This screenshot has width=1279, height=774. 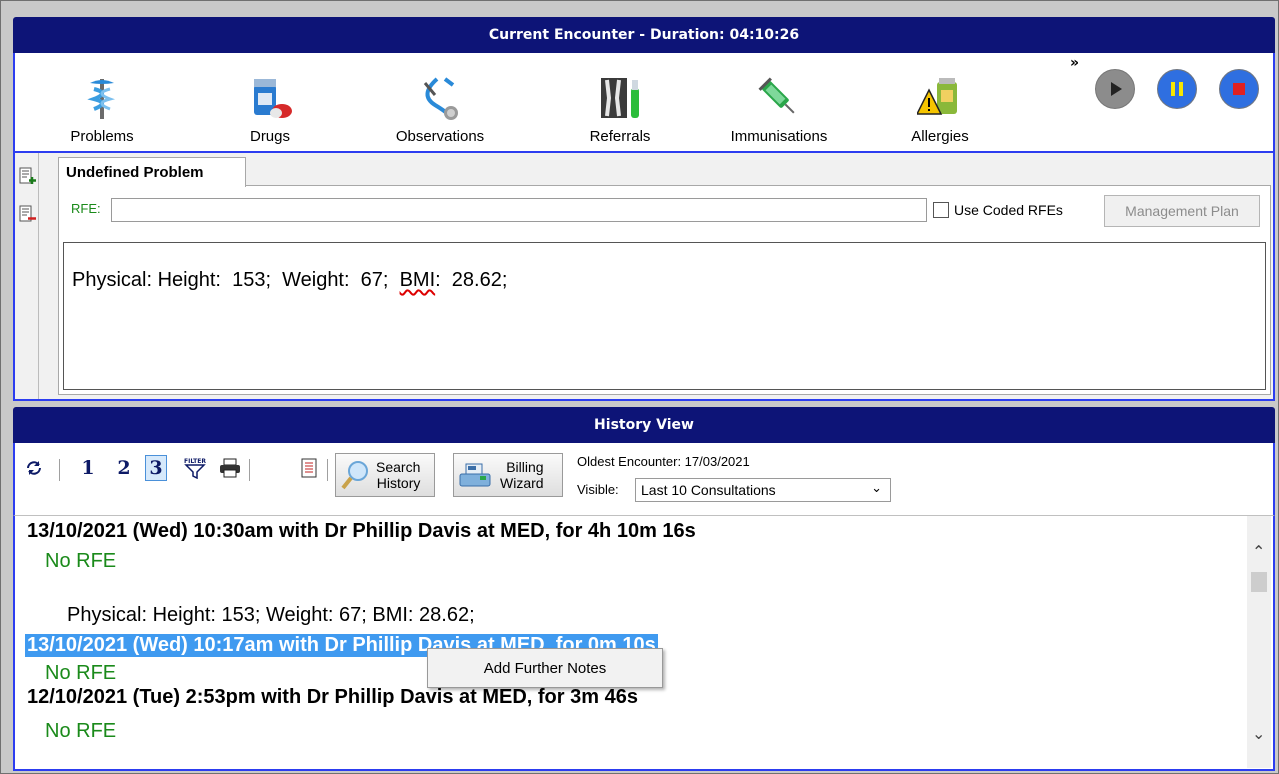 I want to click on note-text-prefix: Physical: Height: 153; Weight: 67;, so click(x=236, y=280).